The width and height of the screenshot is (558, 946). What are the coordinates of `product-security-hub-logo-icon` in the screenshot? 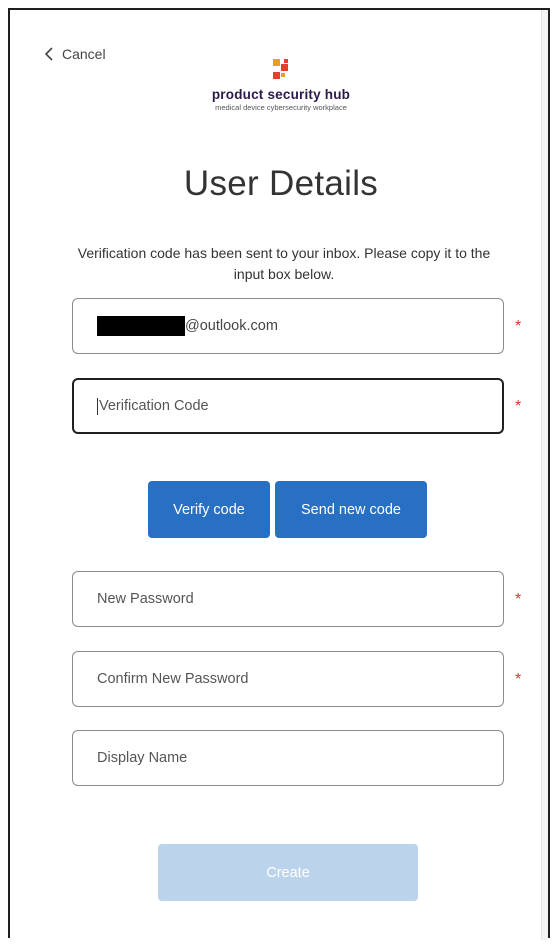 It's located at (280, 69).